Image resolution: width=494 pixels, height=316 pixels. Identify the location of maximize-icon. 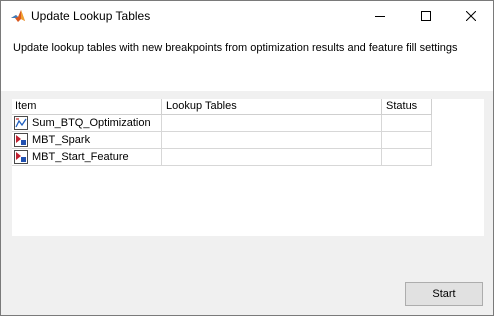
(426, 16).